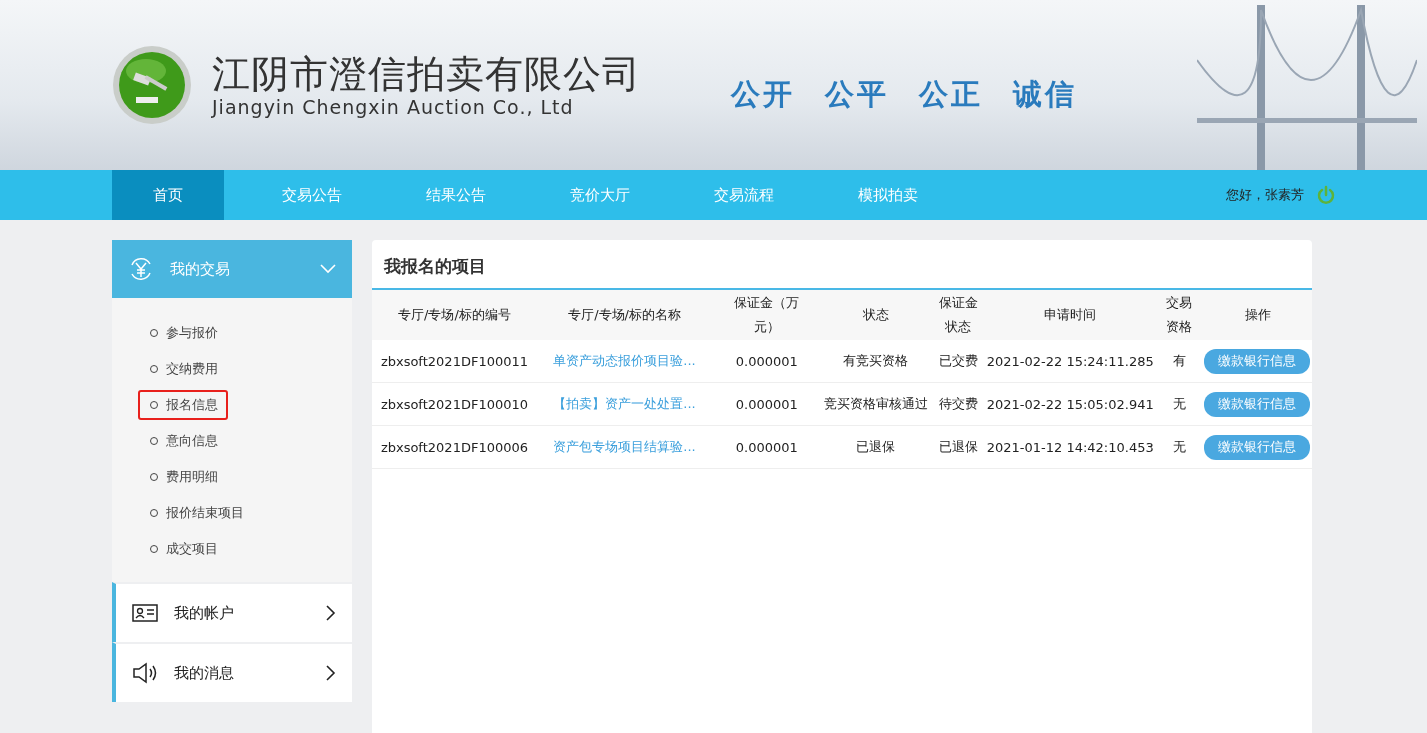  Describe the element at coordinates (1045, 94) in the screenshot. I see `slogan-word: 诚信` at that location.